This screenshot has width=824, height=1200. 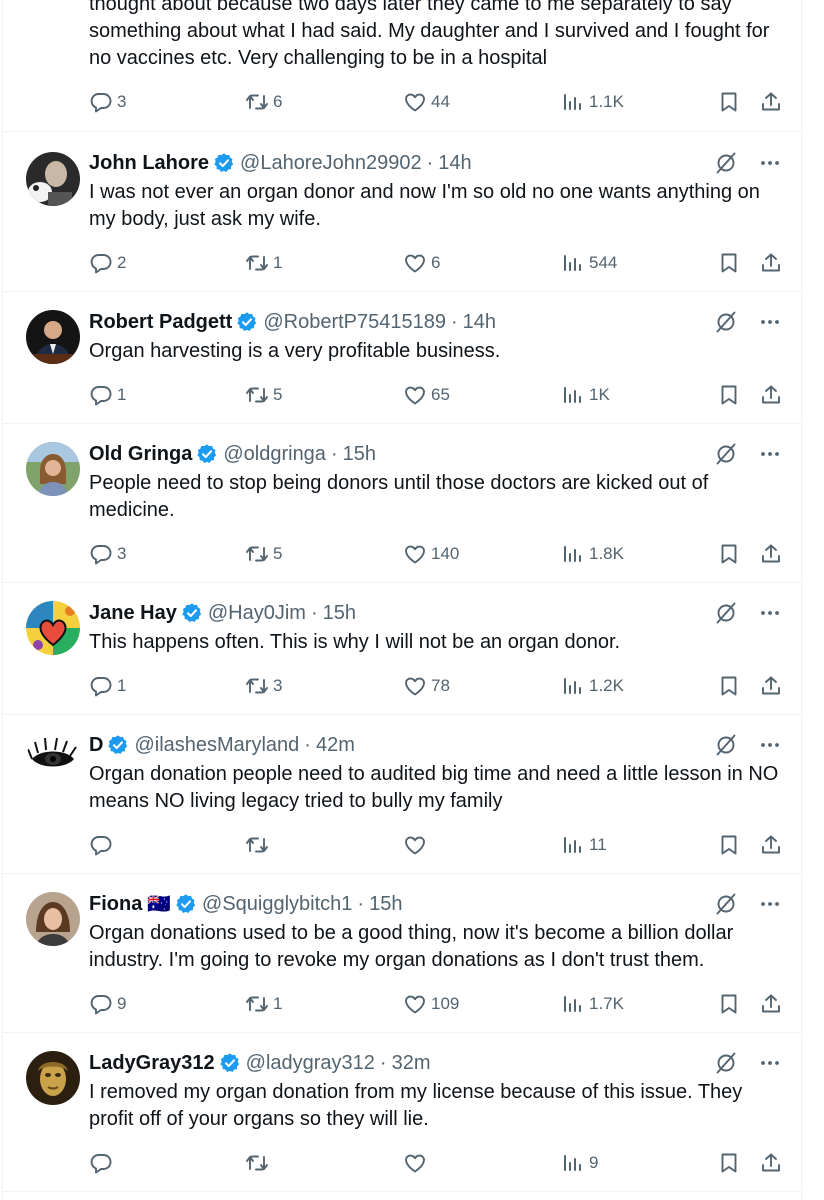 I want to click on like-button: 6, so click(x=421, y=263).